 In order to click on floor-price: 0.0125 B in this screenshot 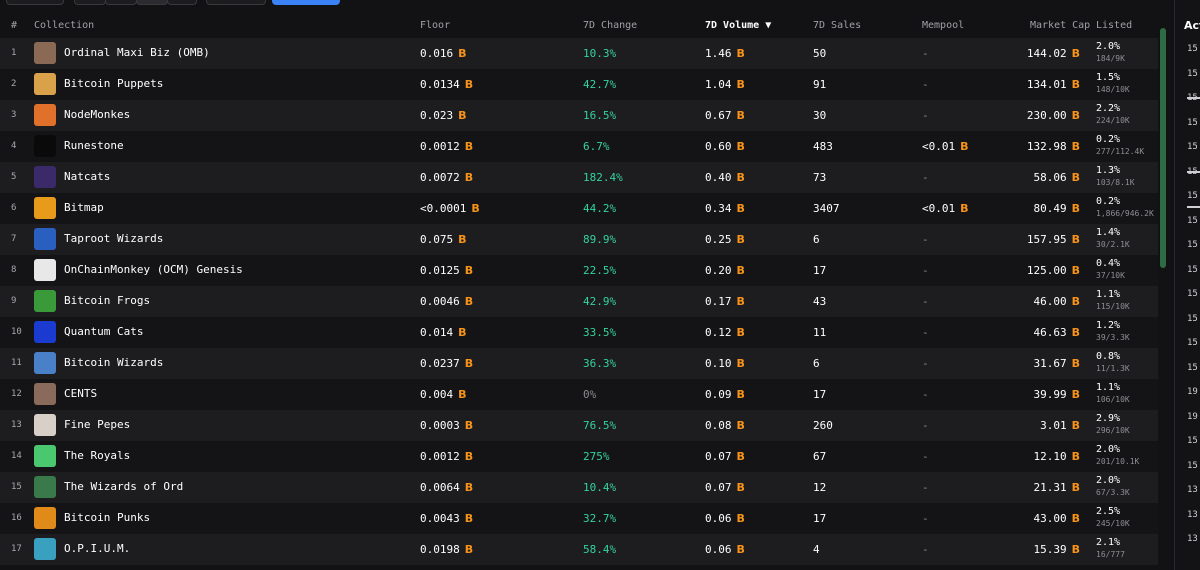, I will do `click(446, 270)`.